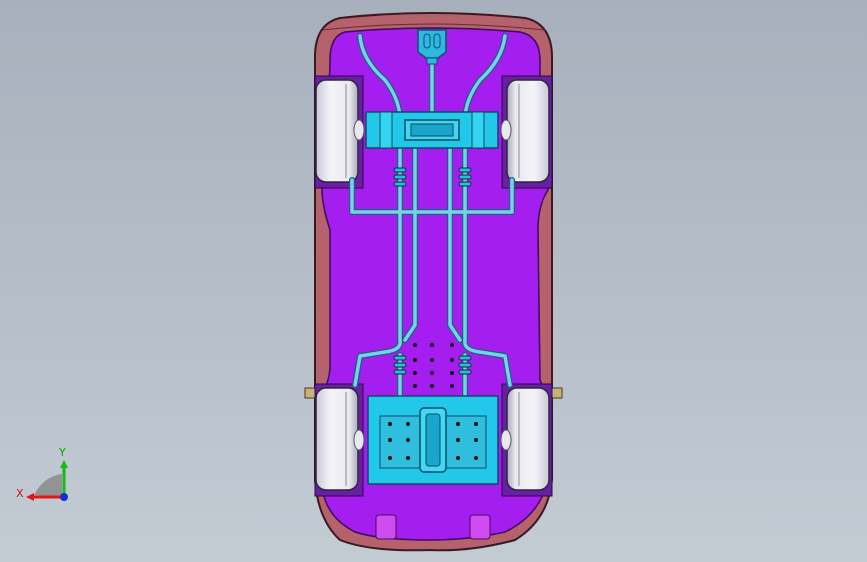  I want to click on right-mirror, so click(557, 393).